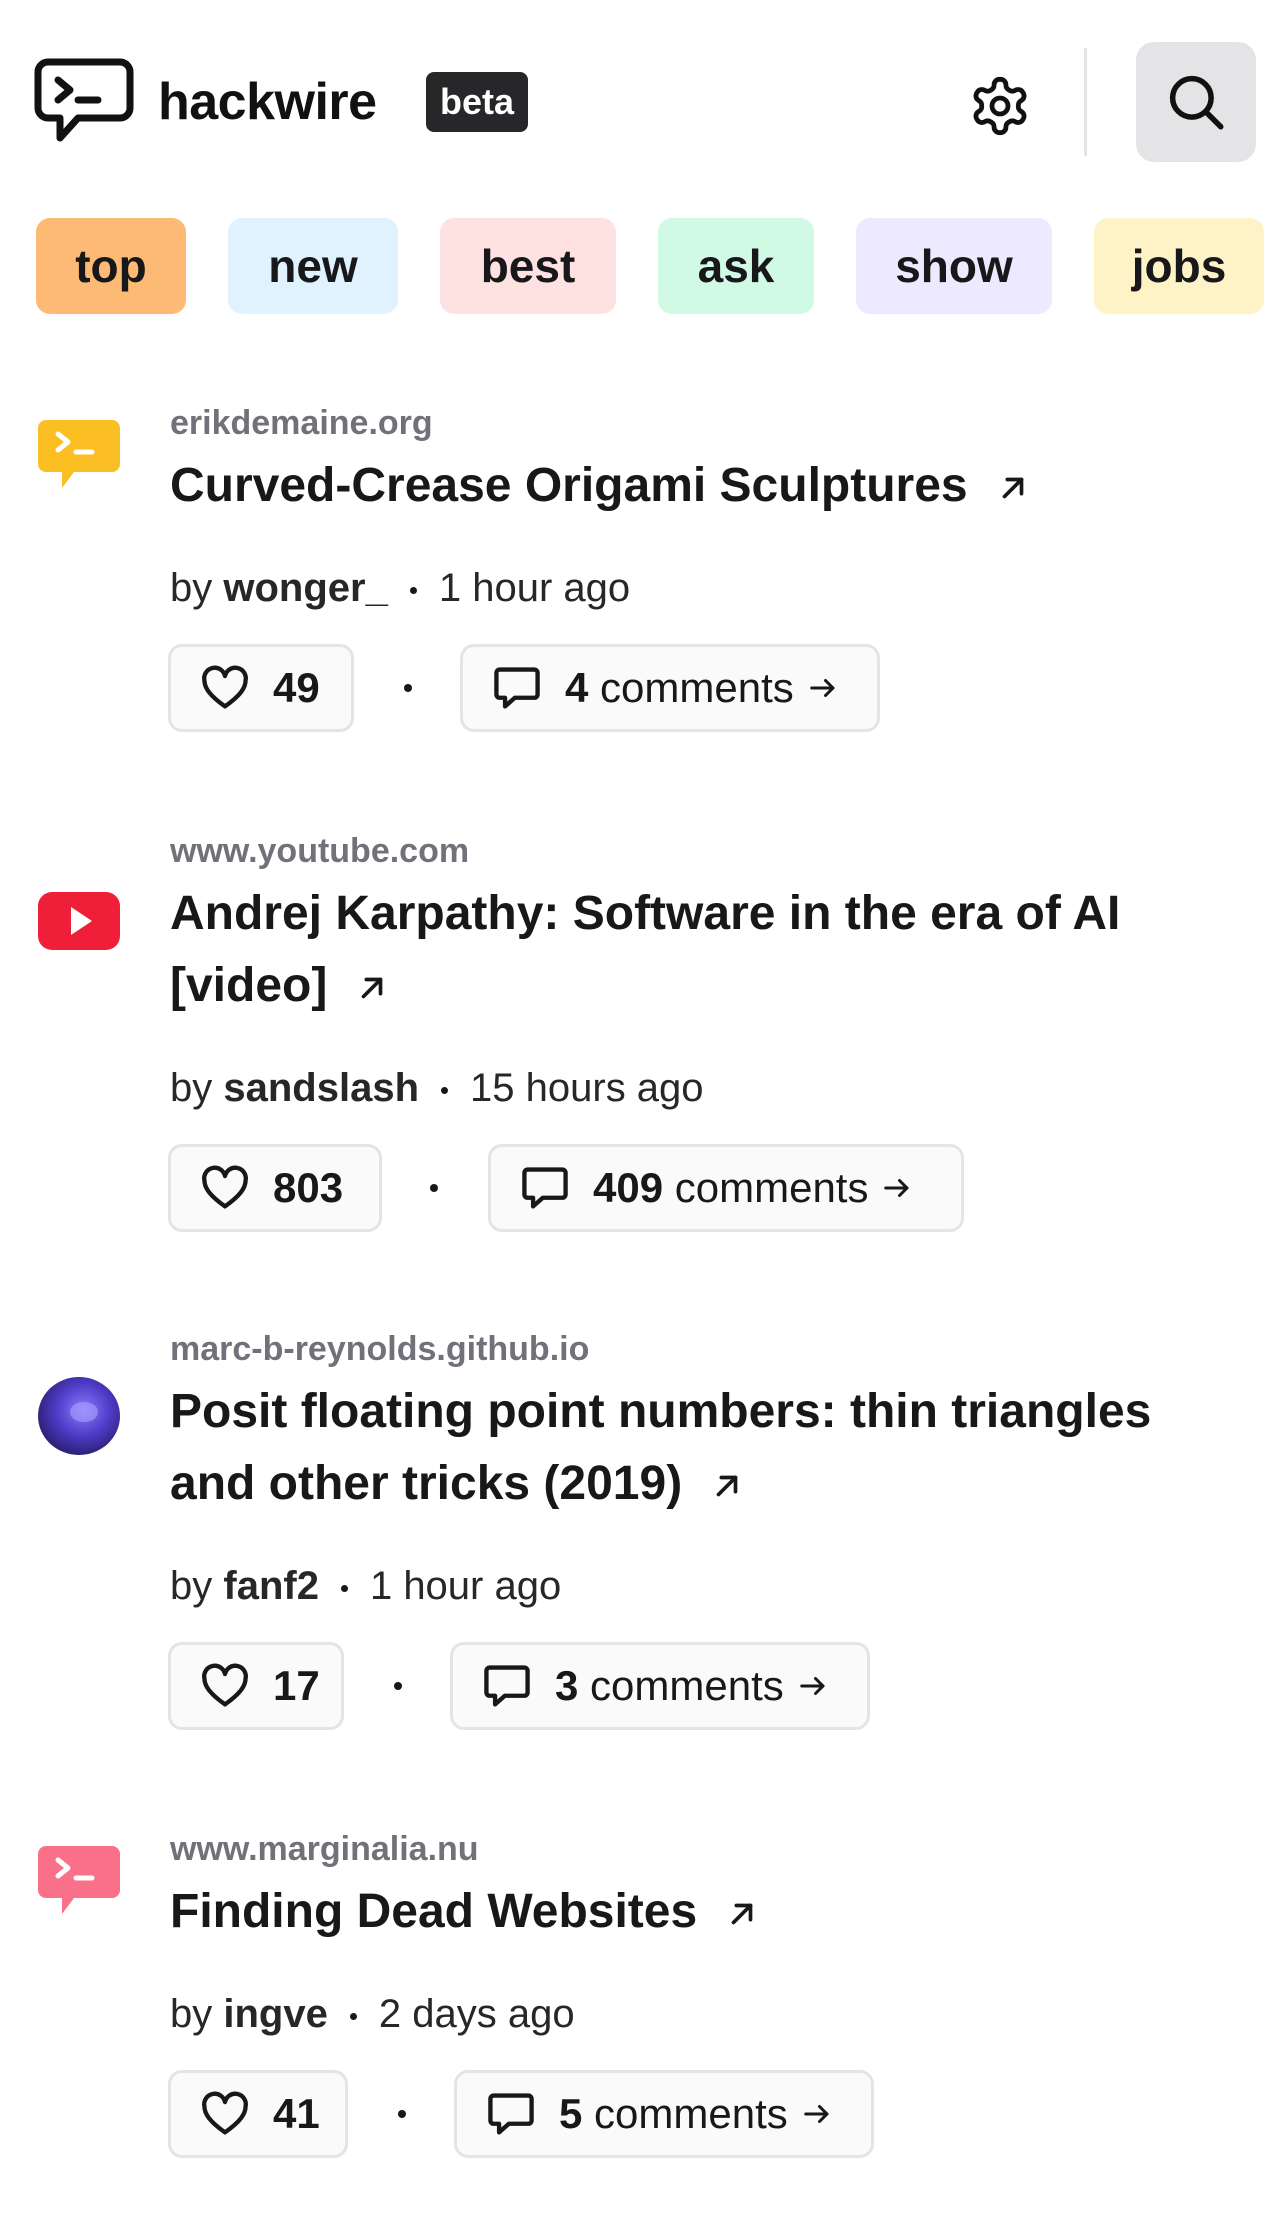  I want to click on upvote-button: 803, so click(275, 1188).